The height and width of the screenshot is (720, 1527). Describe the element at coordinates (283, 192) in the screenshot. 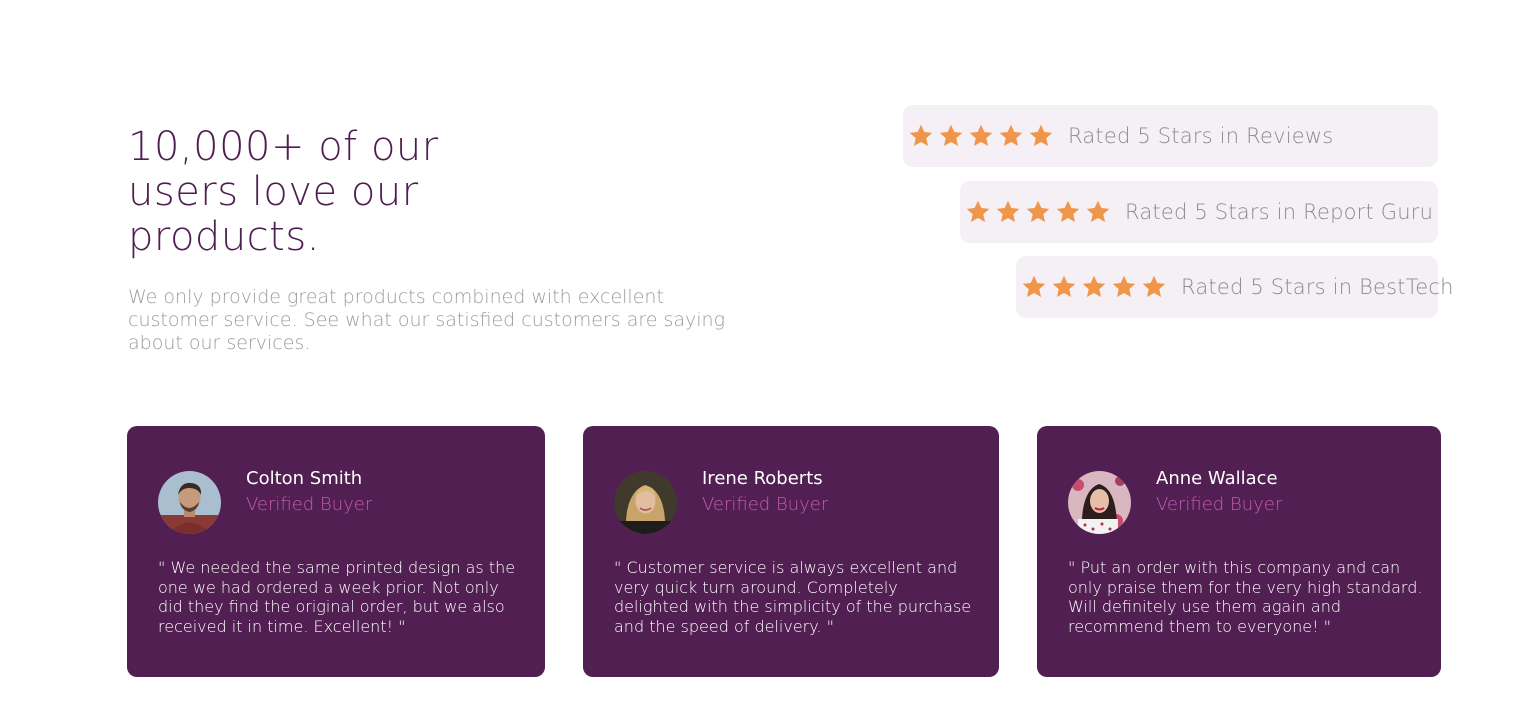

I see `page-headline: 10,000+ of our users love our products.` at that location.